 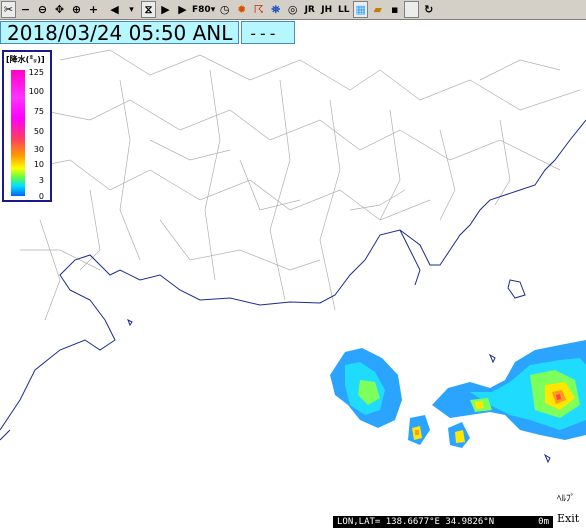 What do you see at coordinates (38, 131) in the screenshot?
I see `legend-label-50: 50` at bounding box center [38, 131].